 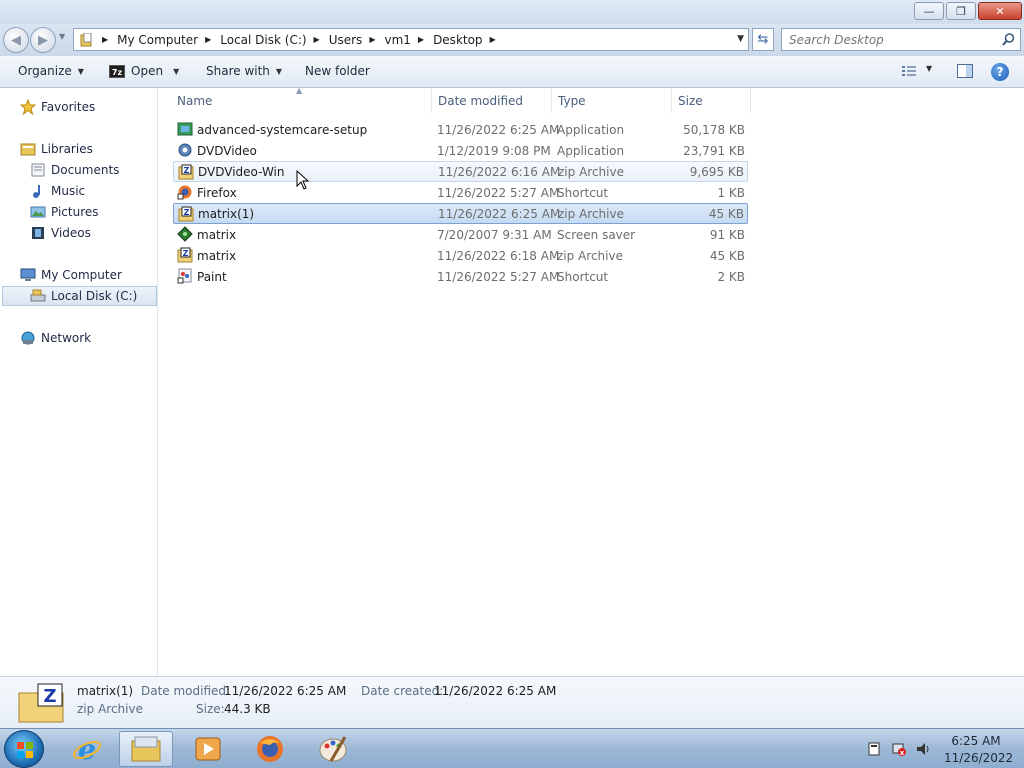 I want to click on paint-palette-icon, so click(x=333, y=749).